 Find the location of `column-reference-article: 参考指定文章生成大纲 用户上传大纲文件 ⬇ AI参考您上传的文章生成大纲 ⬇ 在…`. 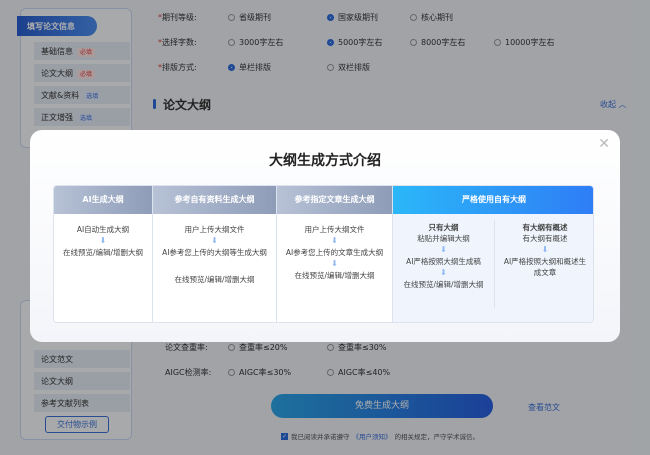

column-reference-article: 参考指定文章生成大纲 用户上传大纲文件 ⬇ AI参考您上传的文章生成大纲 ⬇ 在… is located at coordinates (335, 254).